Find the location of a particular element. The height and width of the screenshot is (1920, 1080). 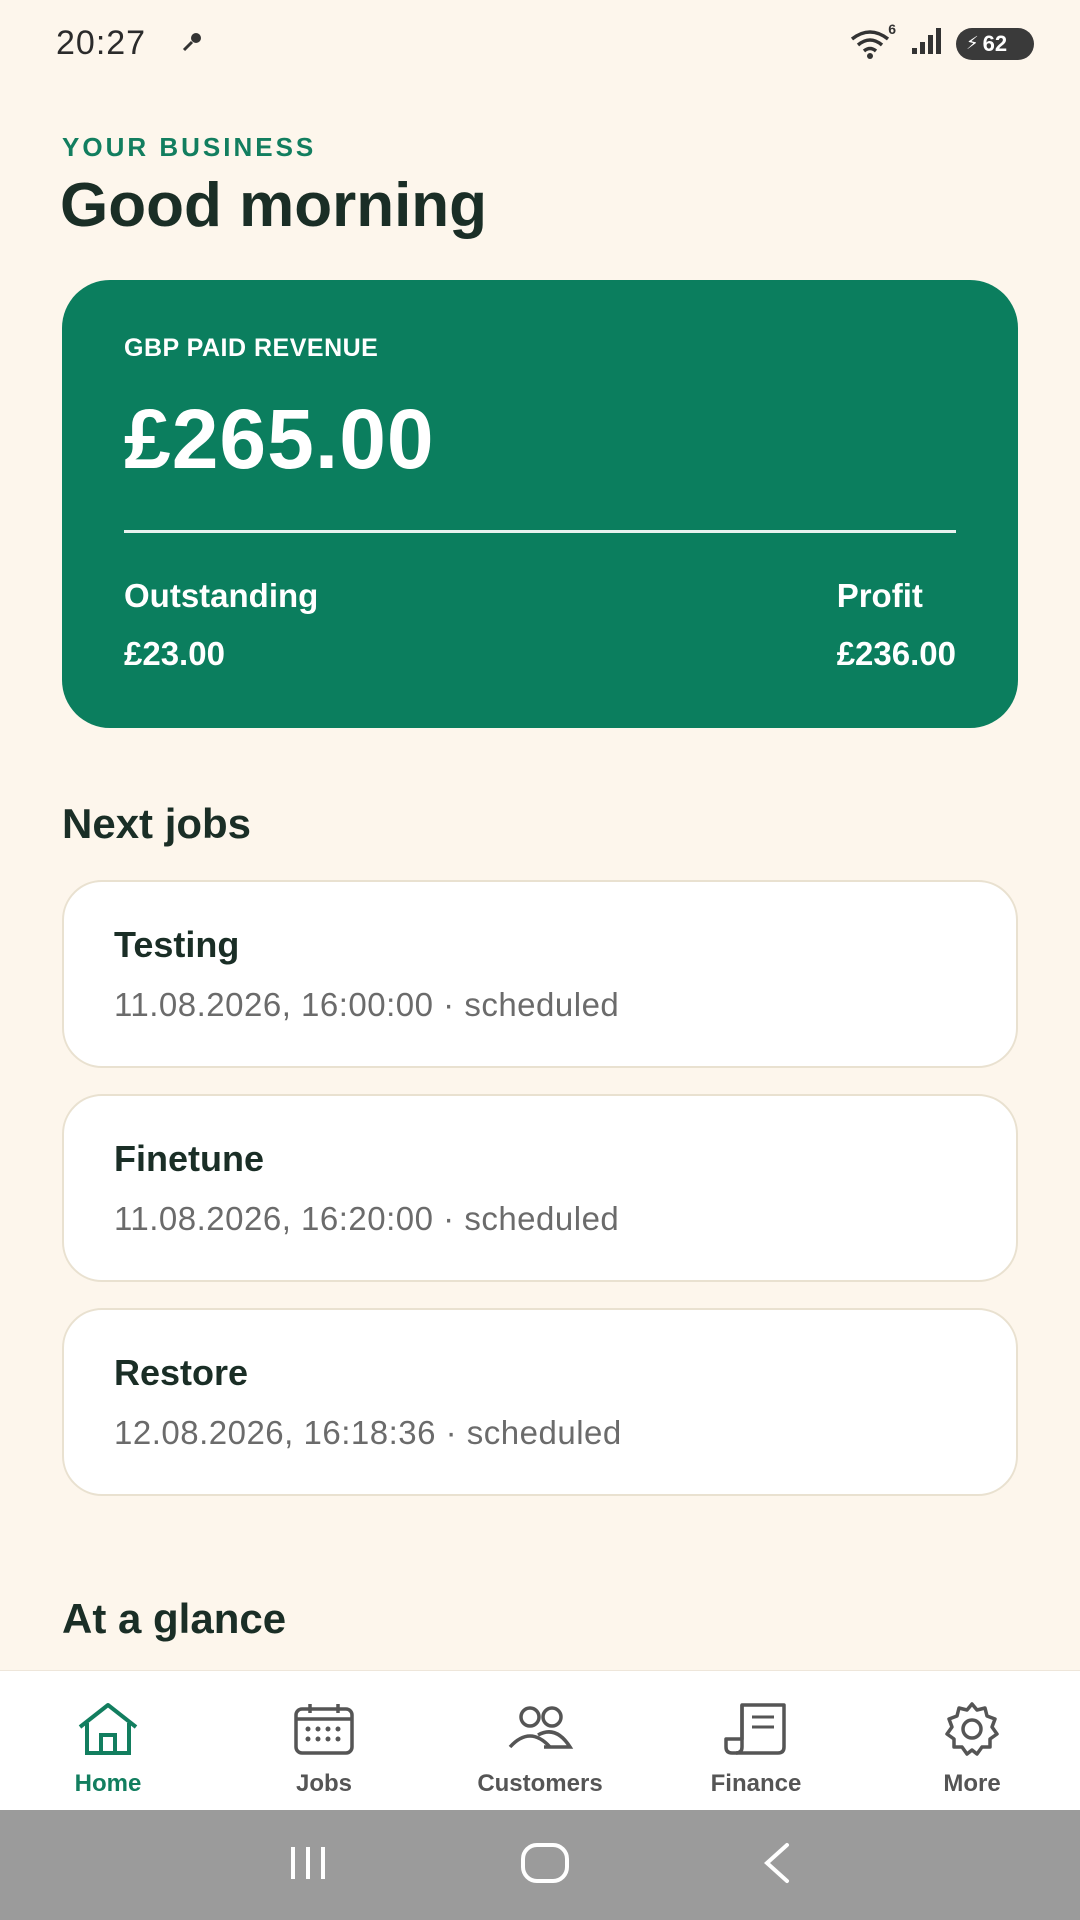

nav-item-more: More is located at coordinates (972, 1749).